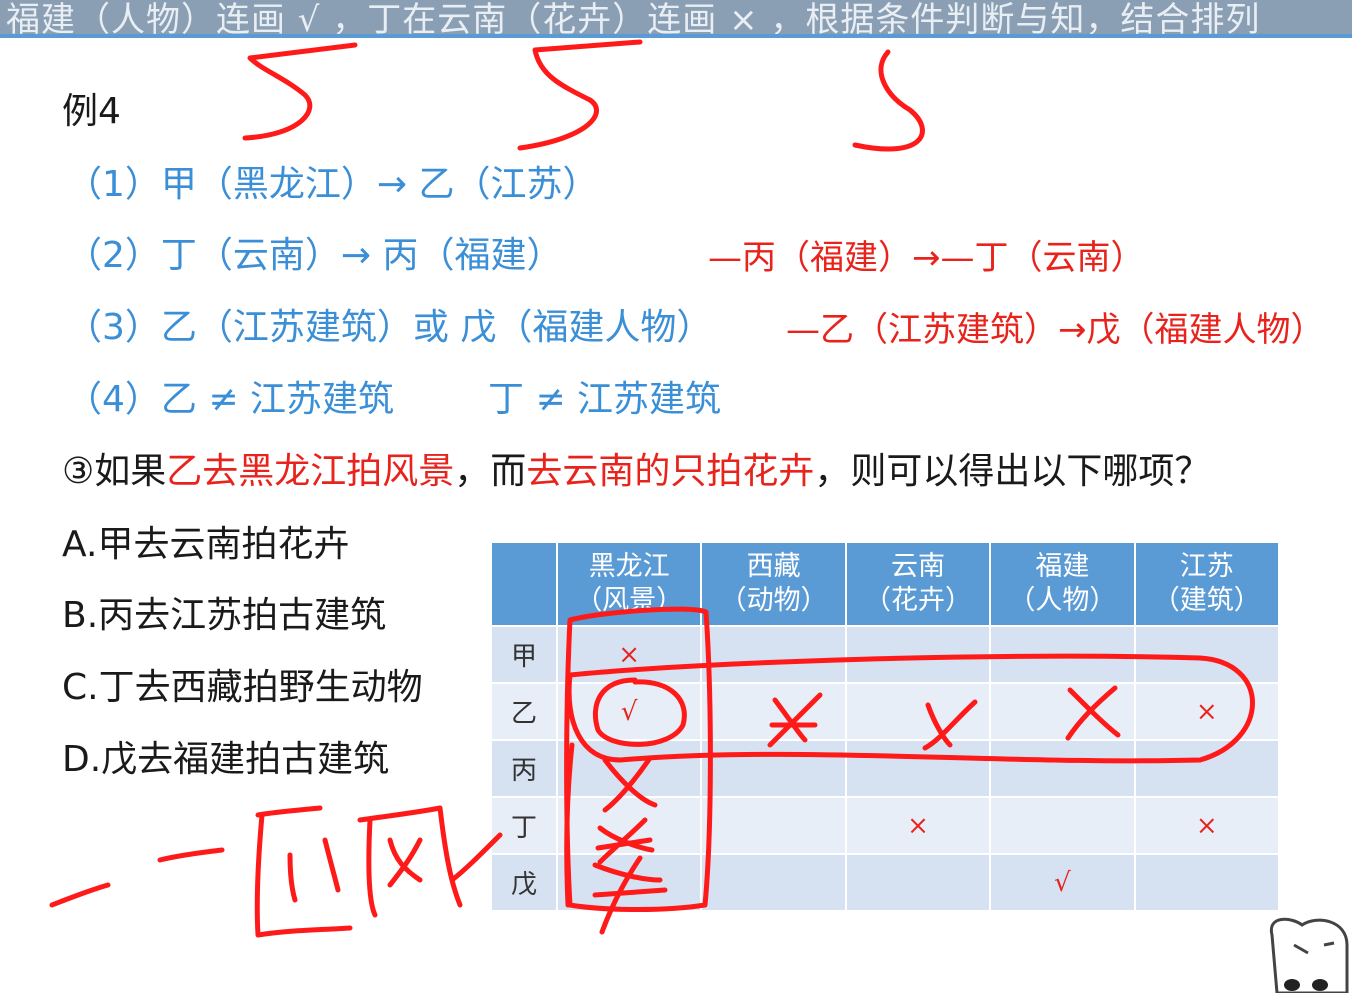 The height and width of the screenshot is (993, 1352). What do you see at coordinates (1207, 584) in the screenshot?
I see `header-jiangsu: 江苏 （建筑）` at bounding box center [1207, 584].